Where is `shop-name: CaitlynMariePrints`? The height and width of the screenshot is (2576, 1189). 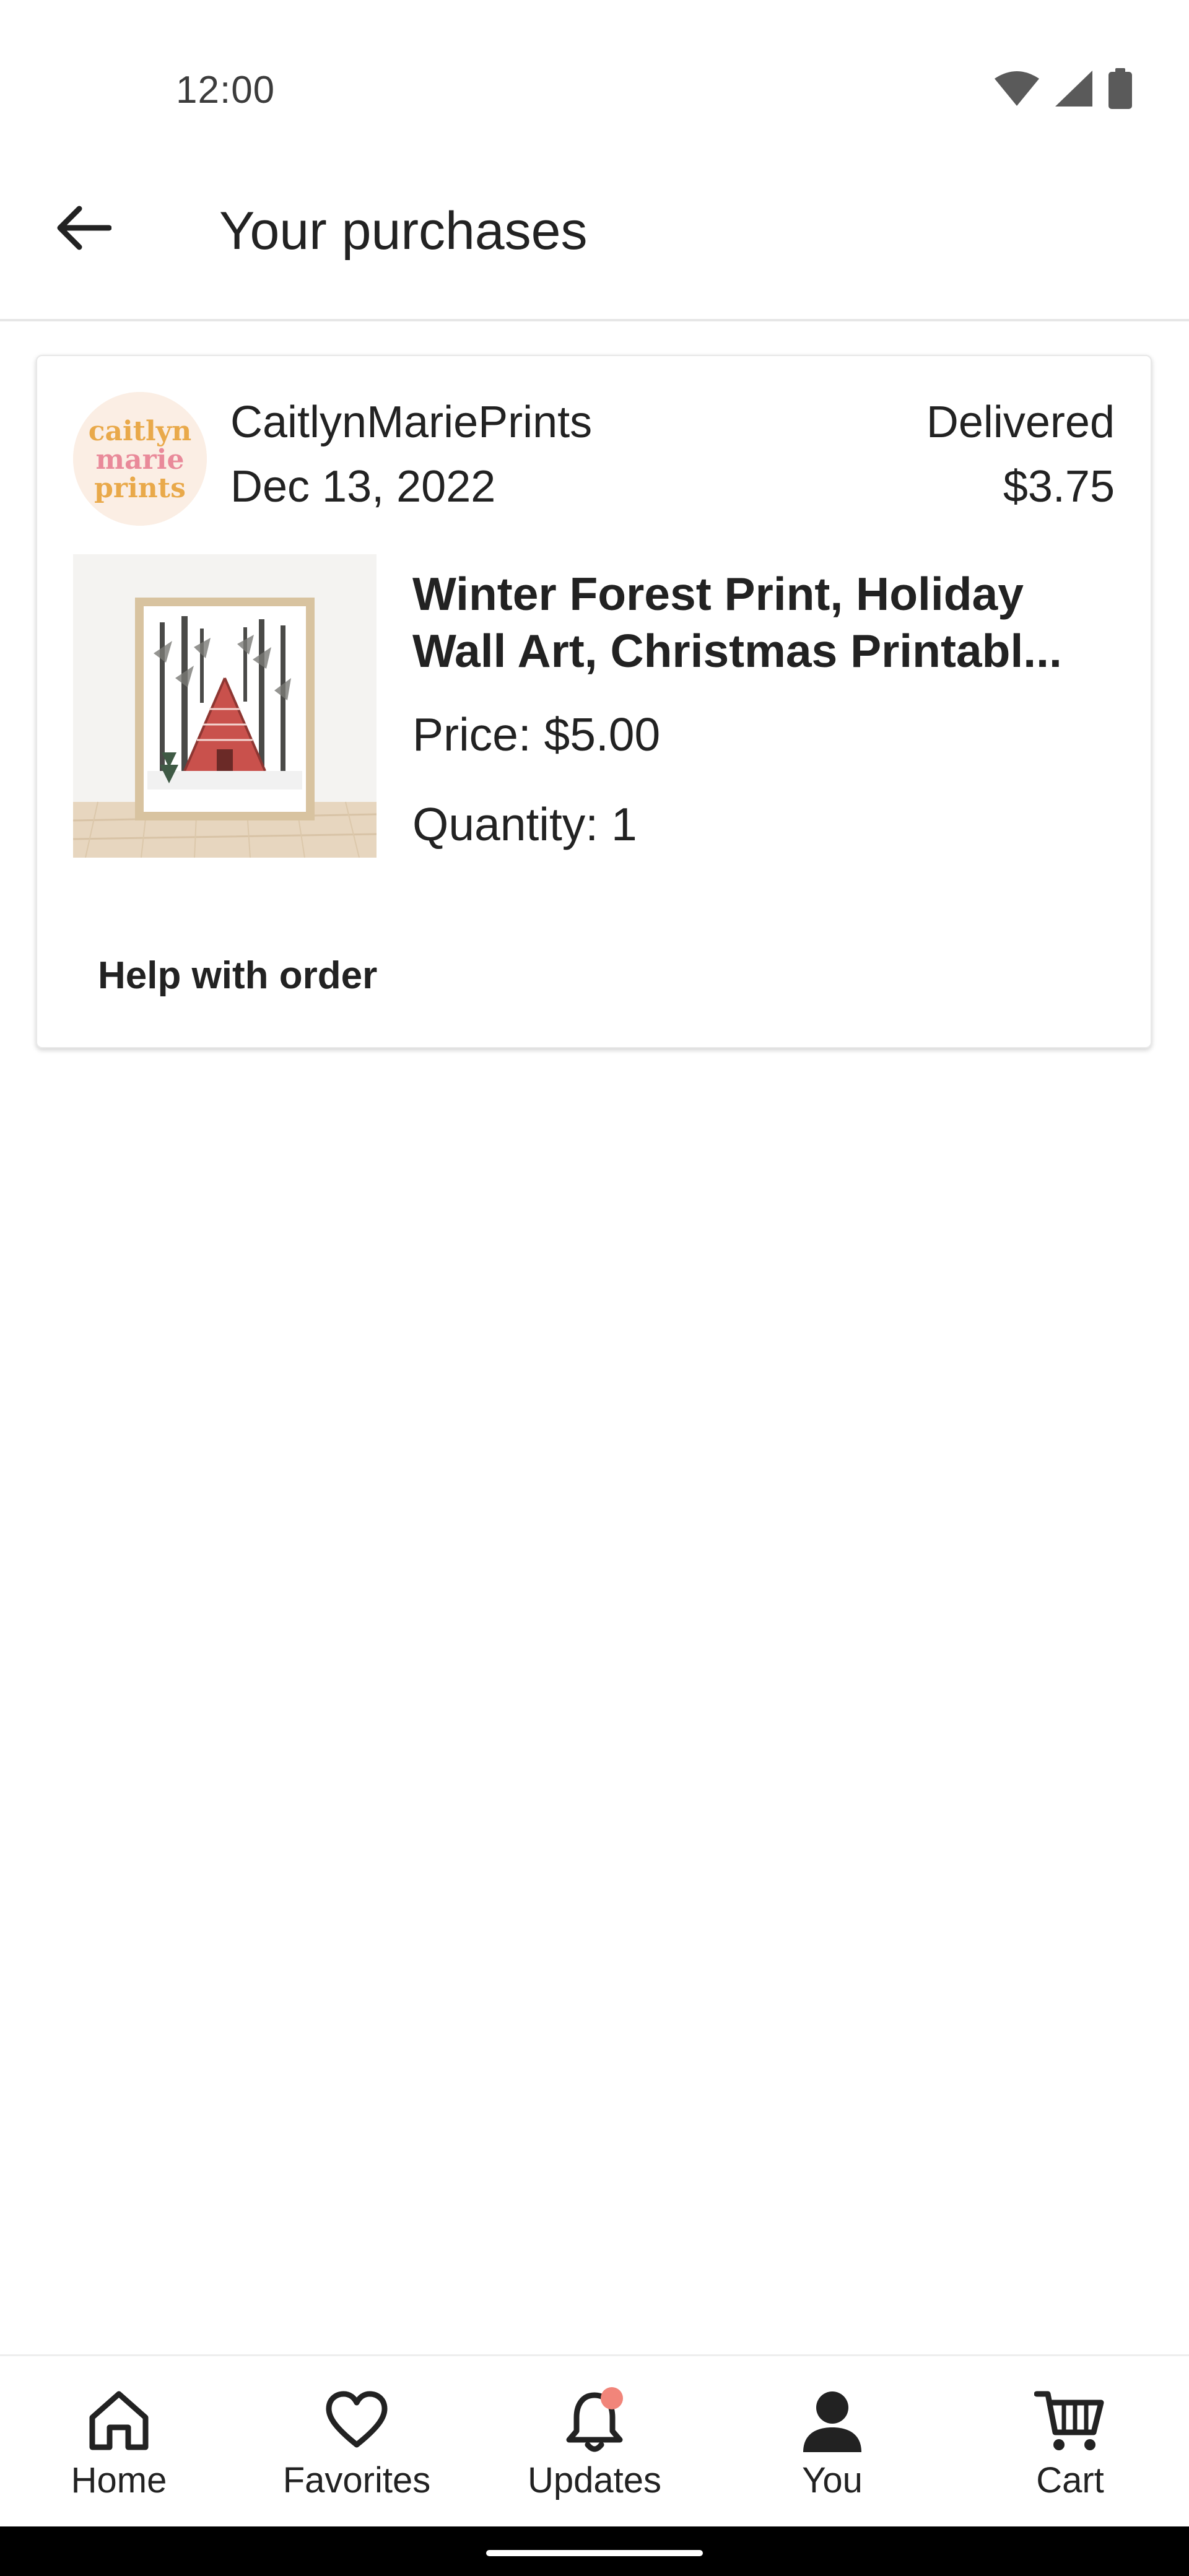
shop-name: CaitlynMariePrints is located at coordinates (411, 422).